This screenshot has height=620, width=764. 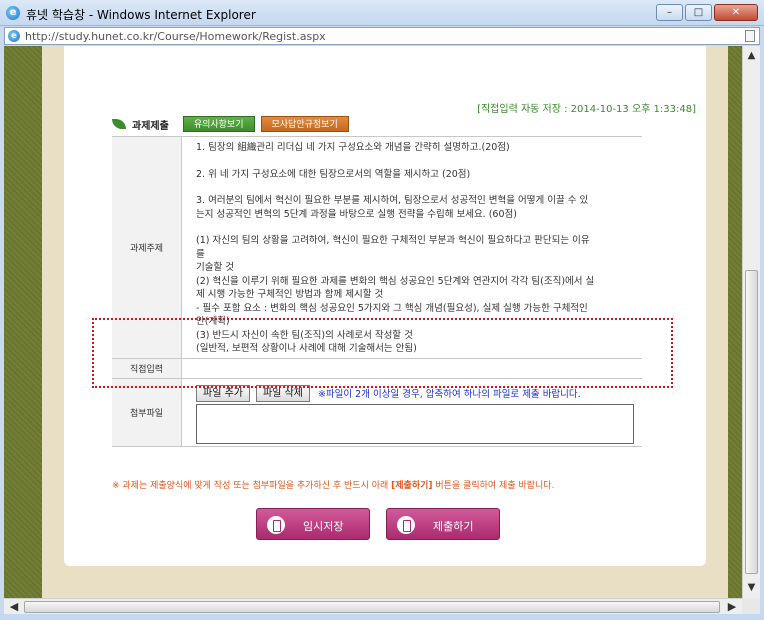 What do you see at coordinates (323, 526) in the screenshot?
I see `temp-save-label: 임시저장` at bounding box center [323, 526].